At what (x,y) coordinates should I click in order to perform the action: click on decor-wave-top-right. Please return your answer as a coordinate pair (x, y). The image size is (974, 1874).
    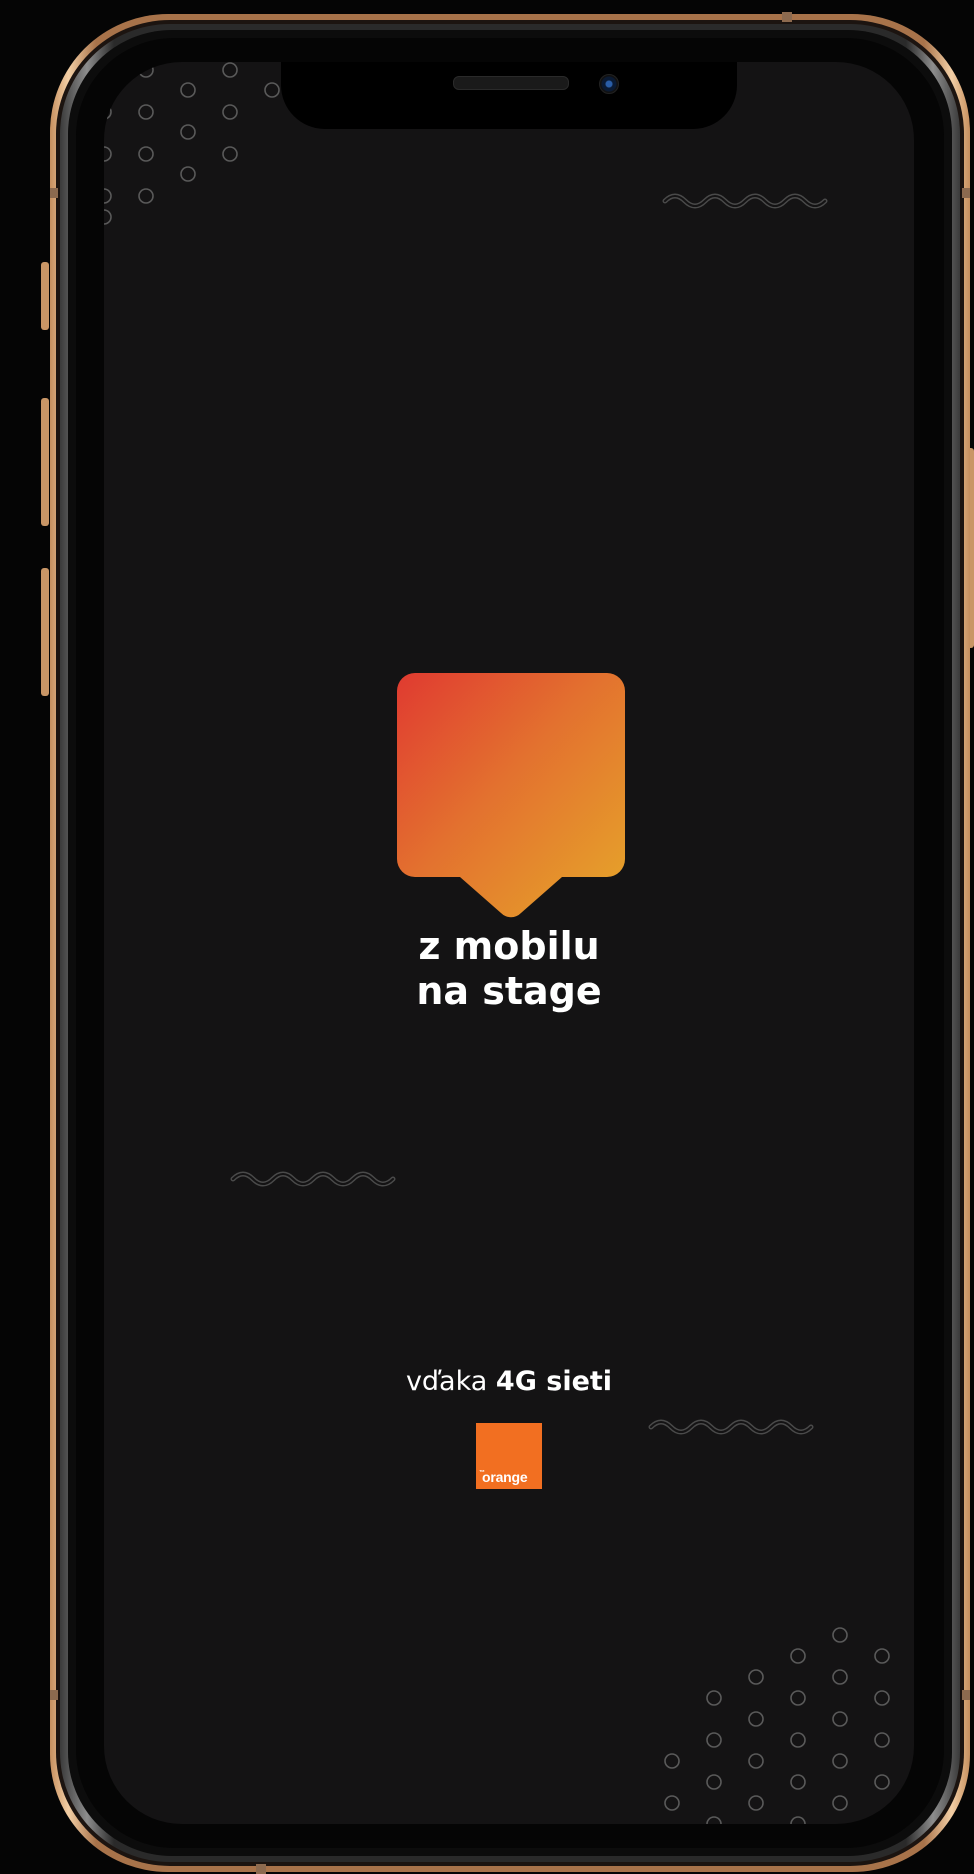
    Looking at the image, I should click on (745, 201).